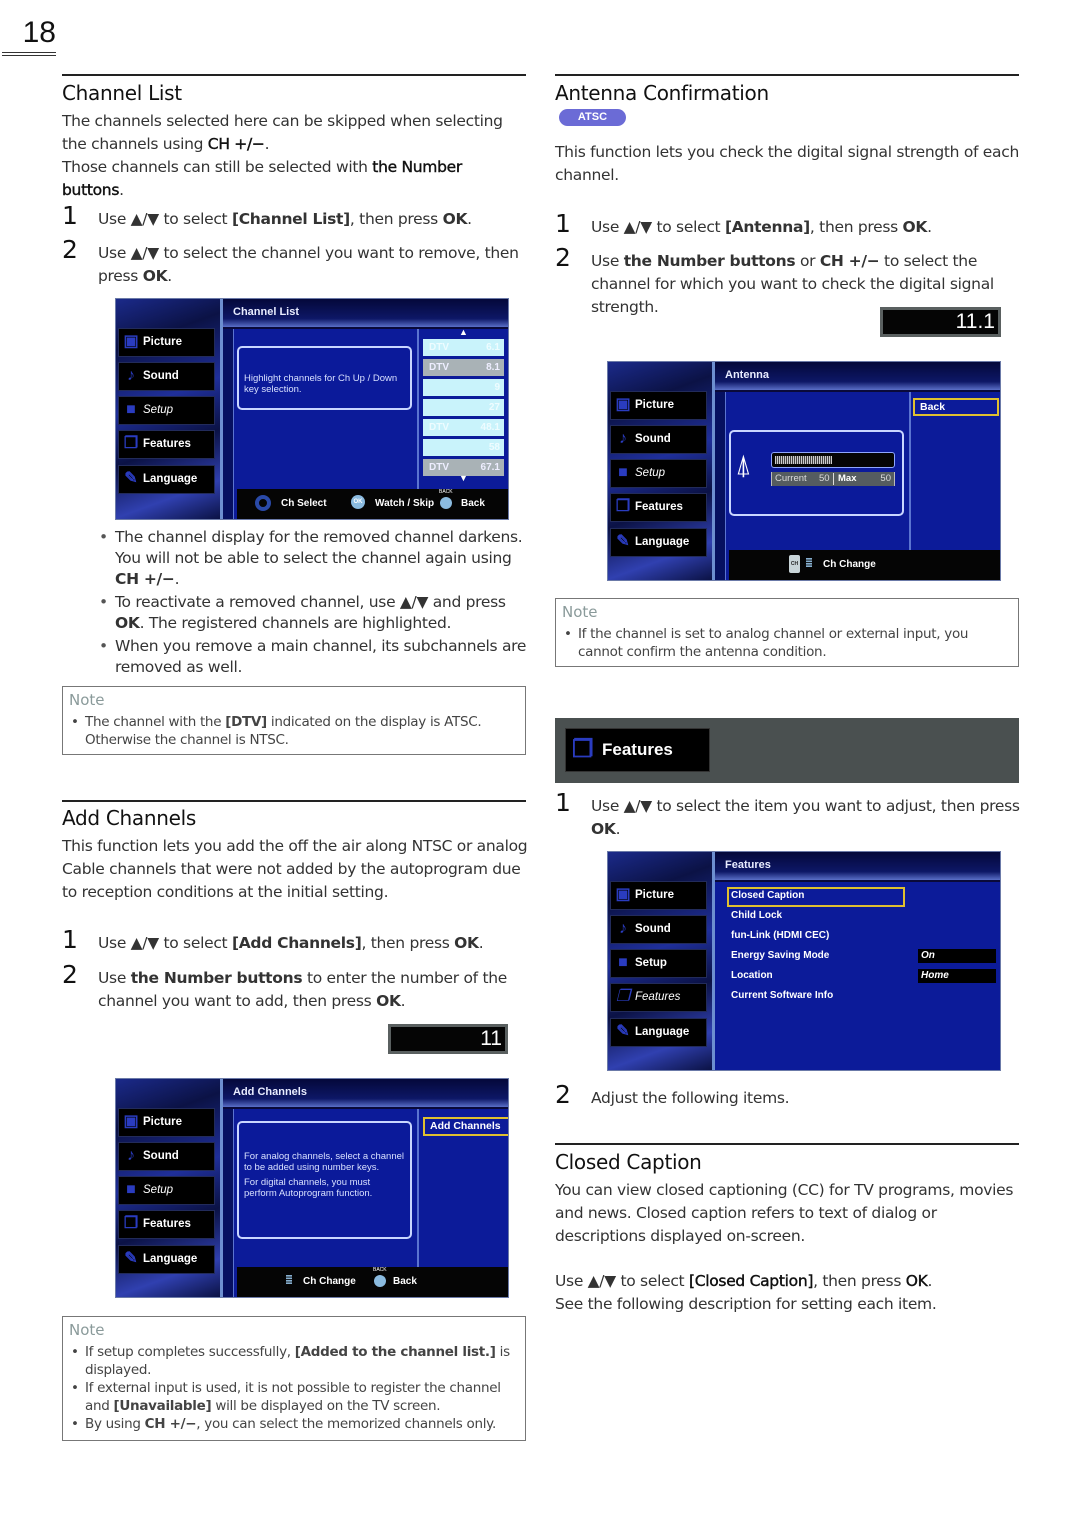  Describe the element at coordinates (463, 332) in the screenshot. I see `scroll-up-icon: ▲` at that location.